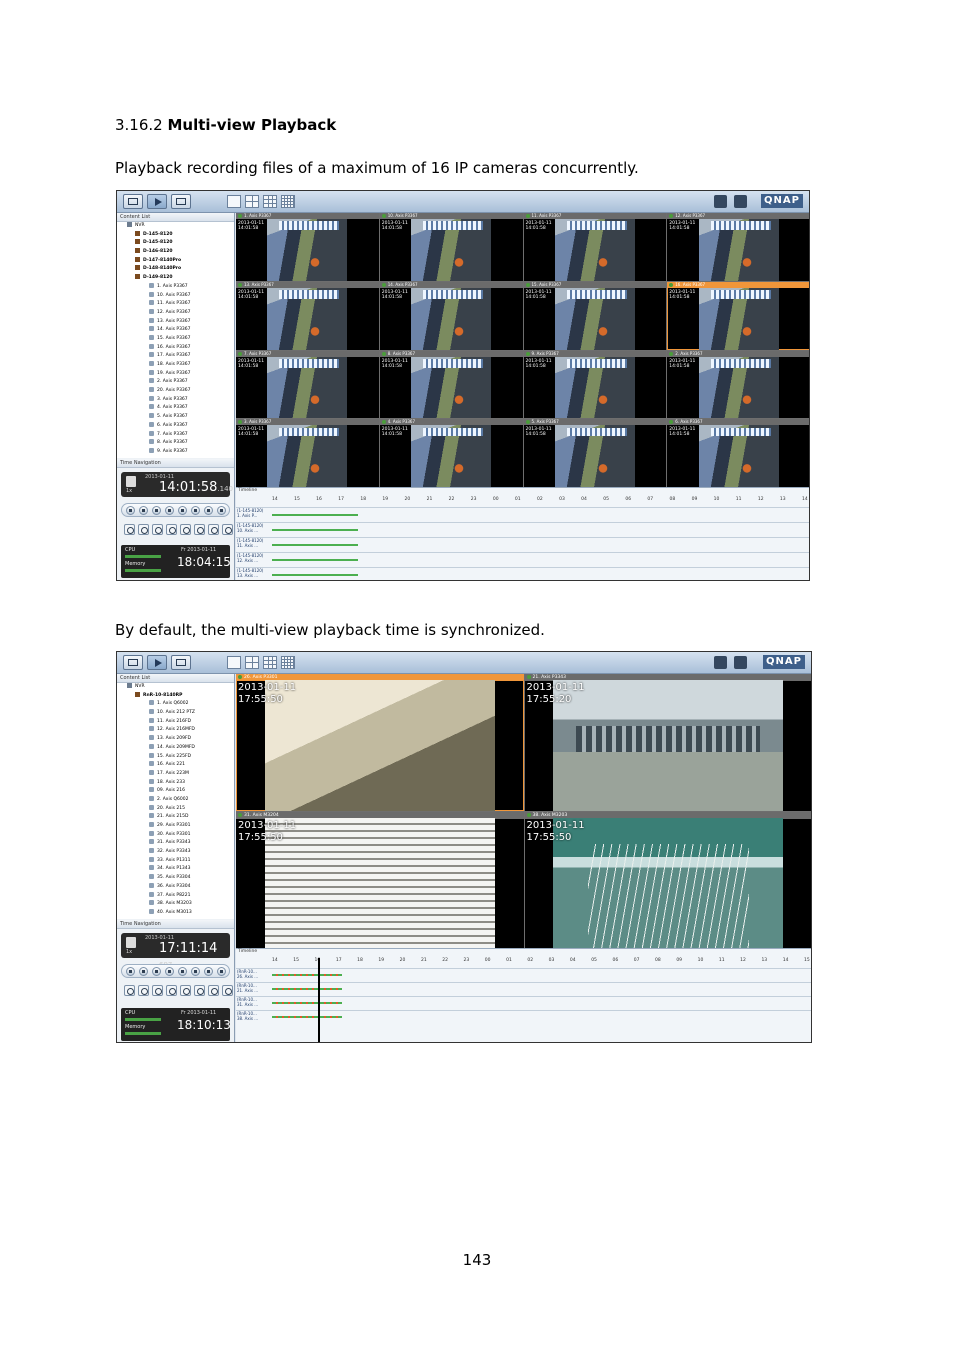 This screenshot has height=1350, width=954. Describe the element at coordinates (175, 757) in the screenshot. I see `tree-camera-item: 15. Axis 225FD` at that location.